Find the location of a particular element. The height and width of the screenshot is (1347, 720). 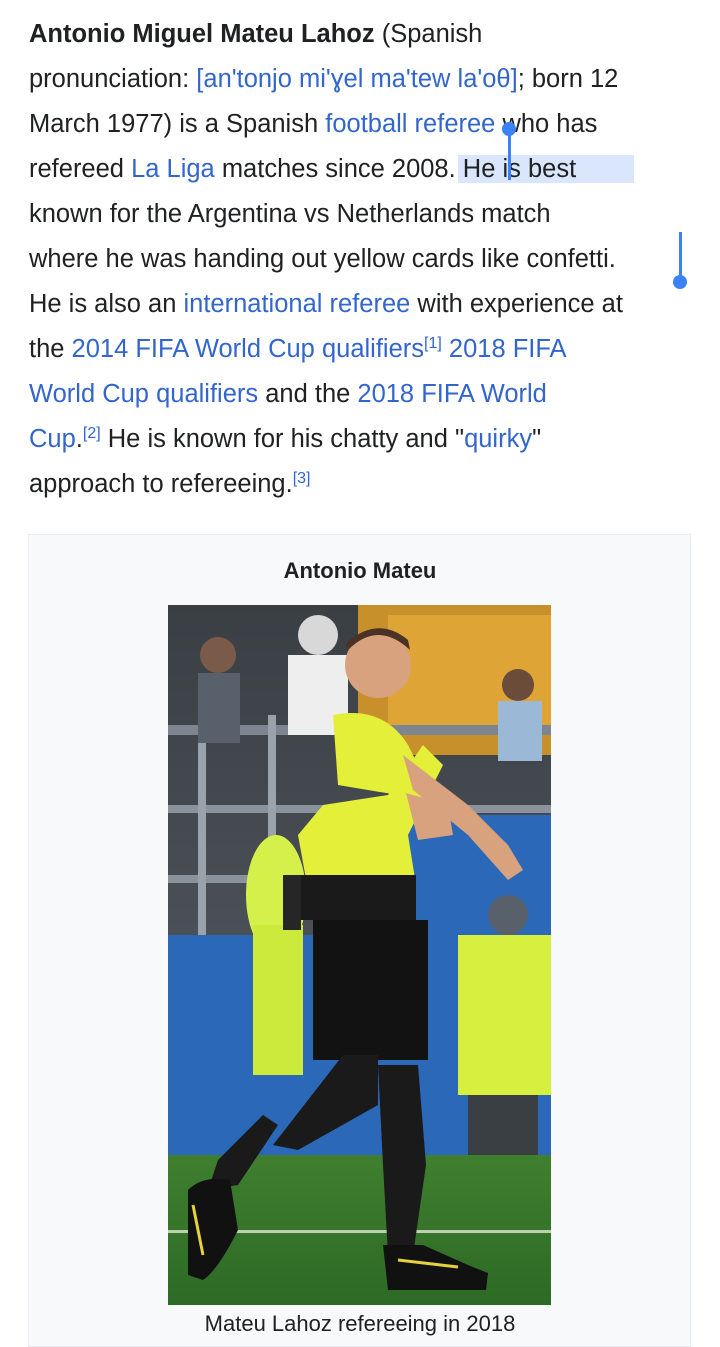

wc-2018-link: 2018 FIFA World is located at coordinates (451, 394).